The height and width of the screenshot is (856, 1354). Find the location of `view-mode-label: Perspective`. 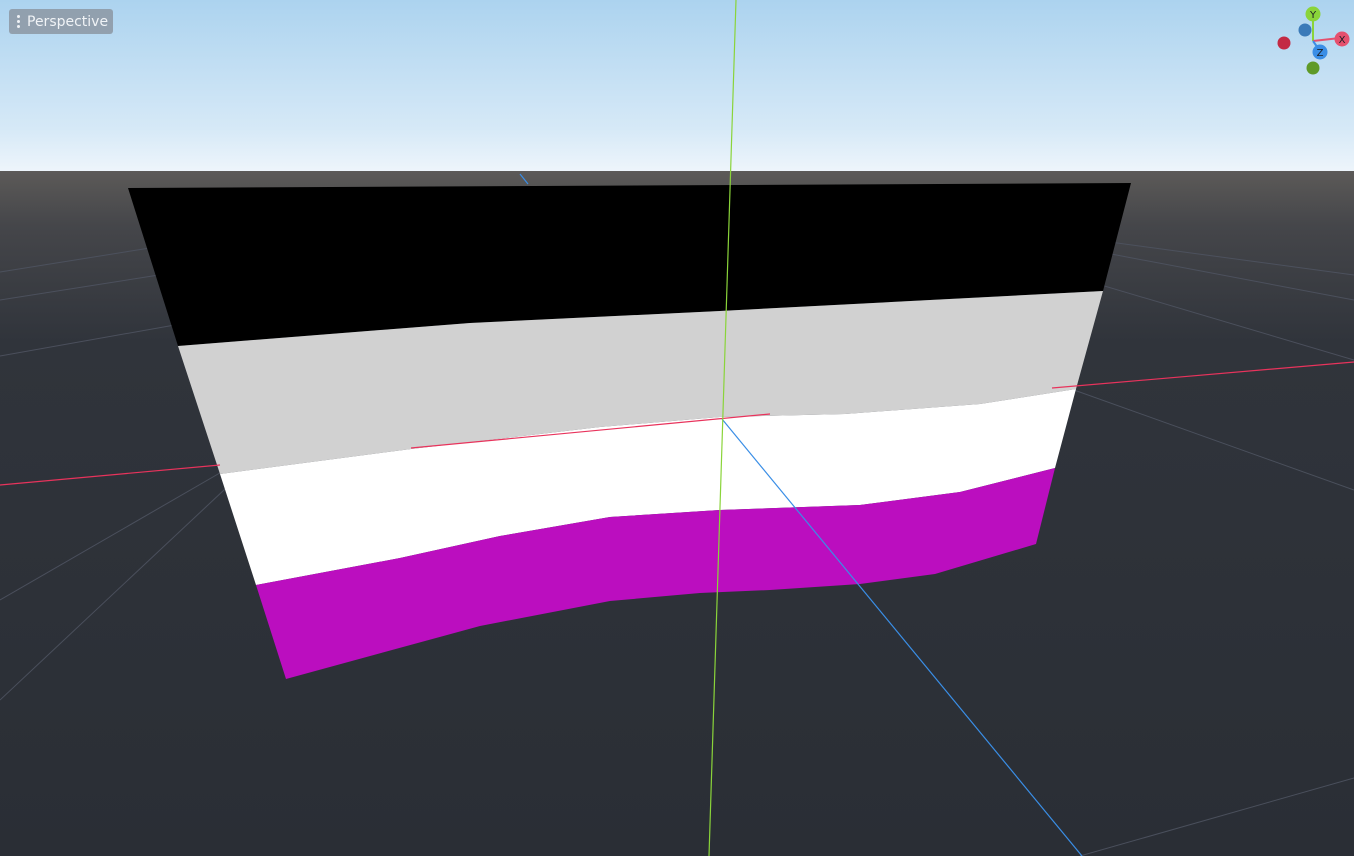

view-mode-label: Perspective is located at coordinates (68, 21).